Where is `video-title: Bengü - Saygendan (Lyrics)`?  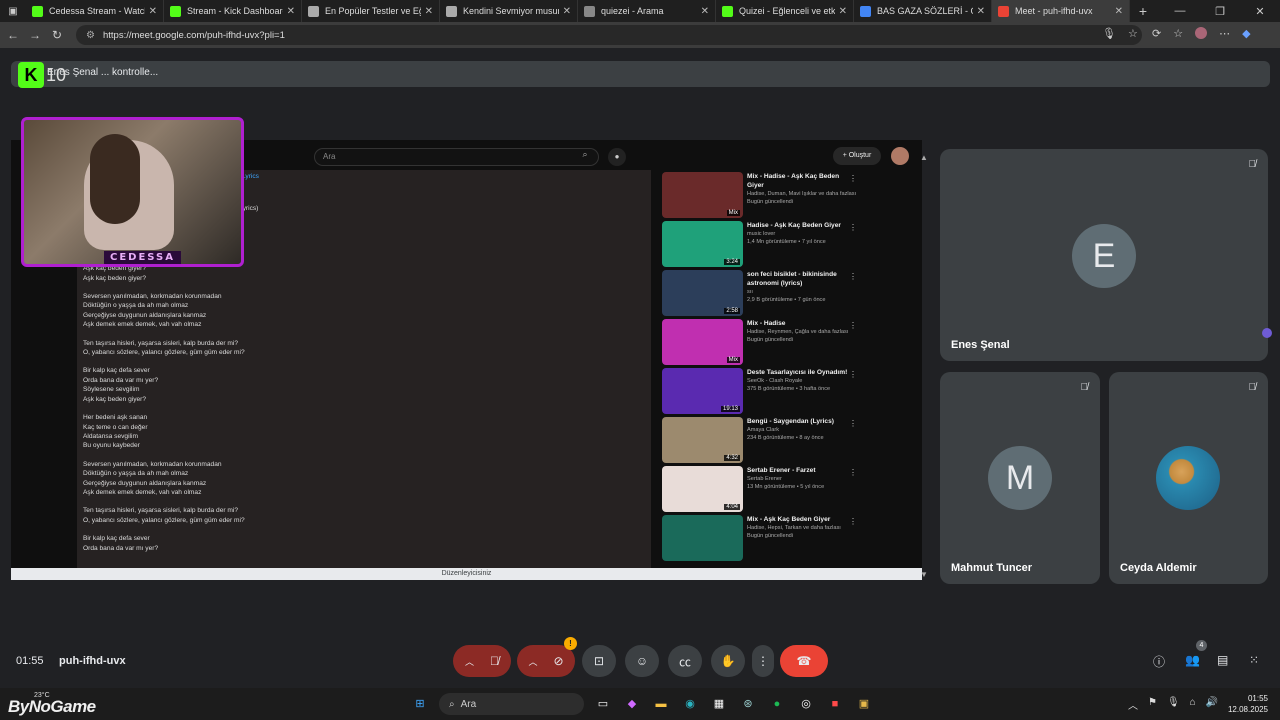 video-title: Bengü - Saygendan (Lyrics) is located at coordinates (802, 421).